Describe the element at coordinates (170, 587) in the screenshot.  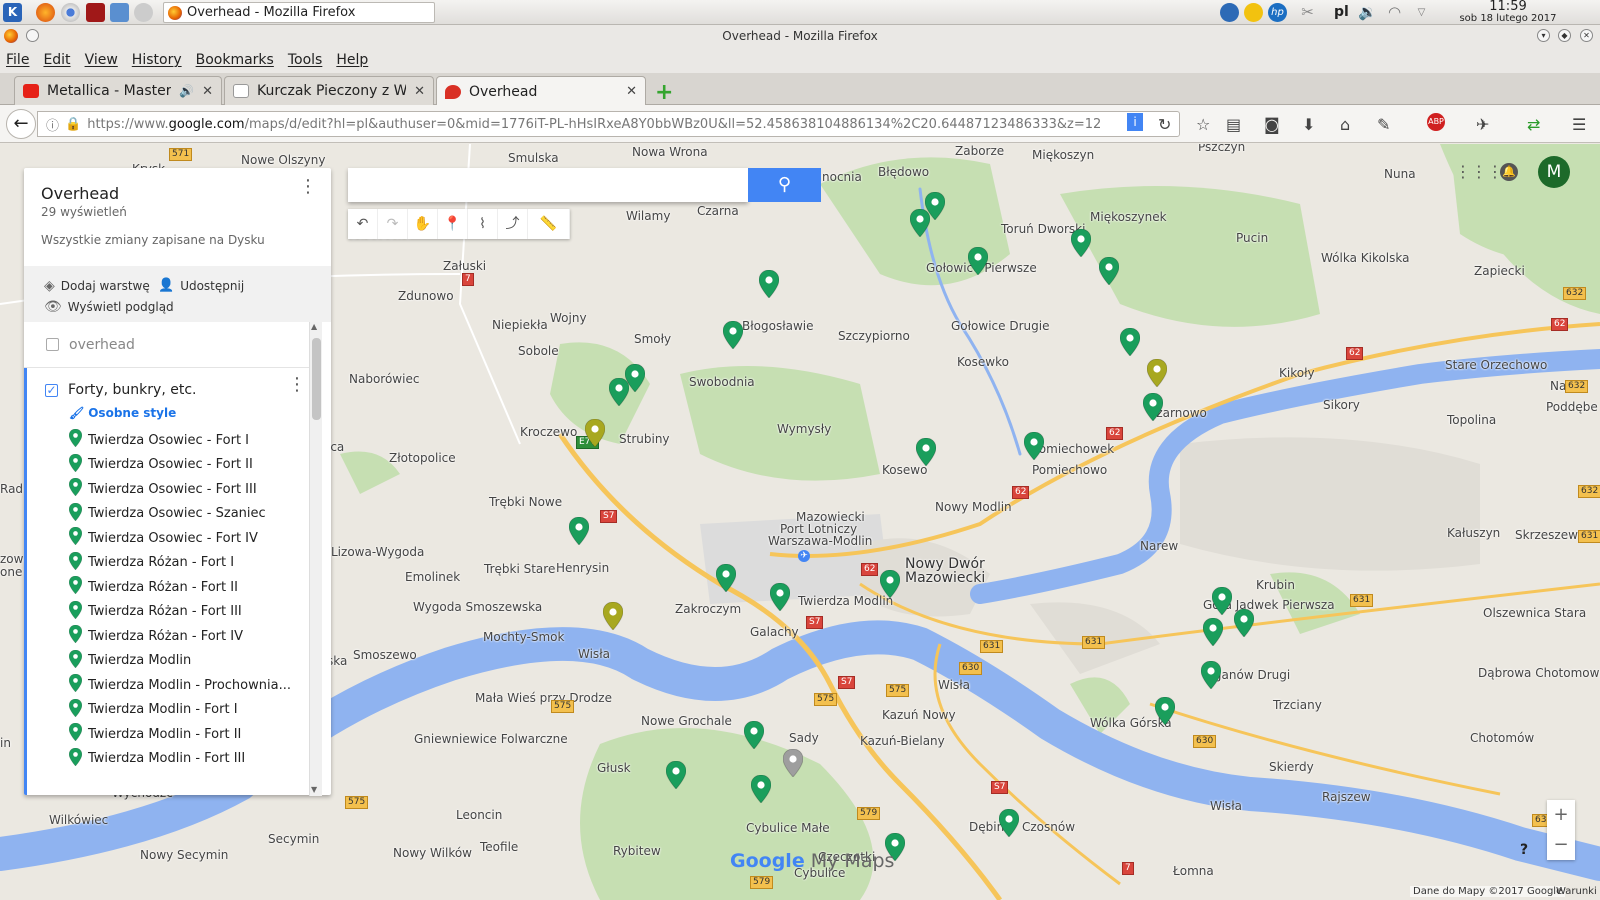
I see `feature-list-item: Twierdza Różan - Fort II` at that location.